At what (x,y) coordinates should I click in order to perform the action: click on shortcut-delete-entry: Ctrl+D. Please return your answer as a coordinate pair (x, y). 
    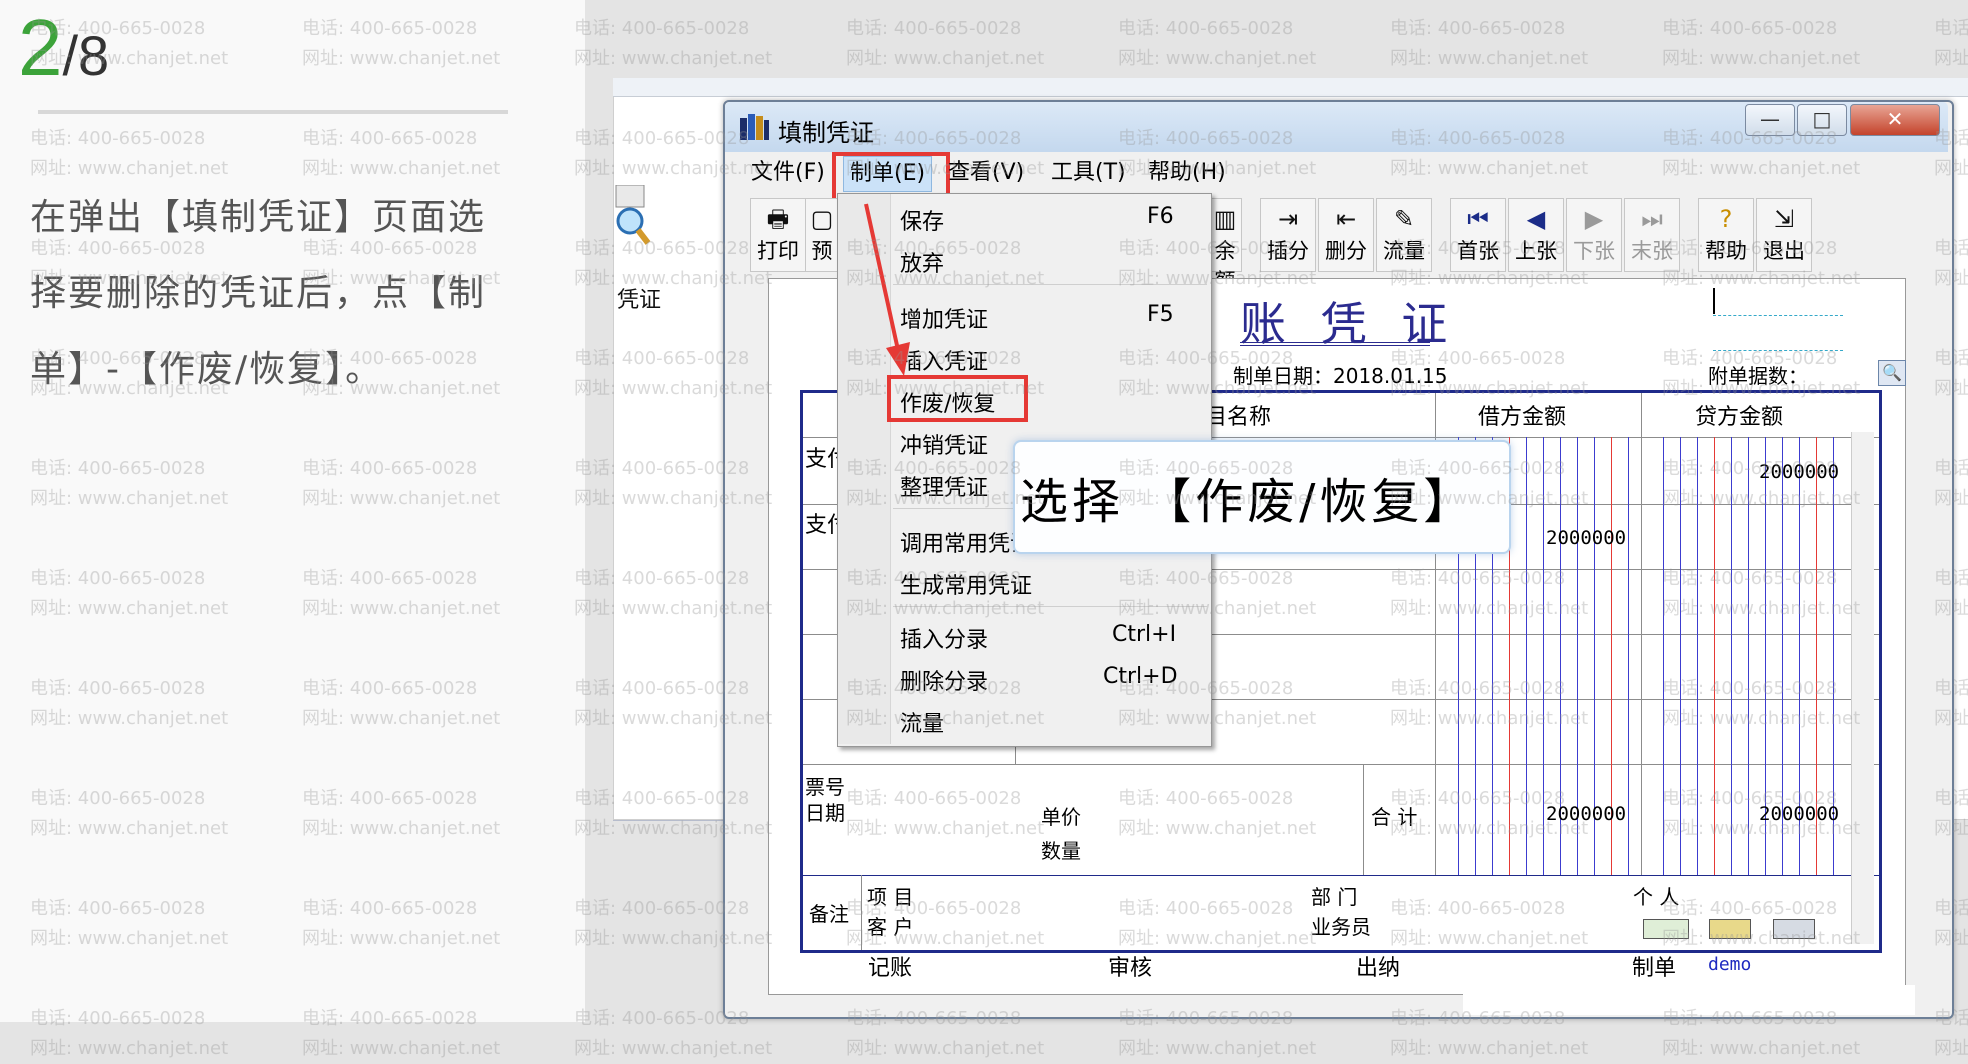
    Looking at the image, I should click on (1140, 676).